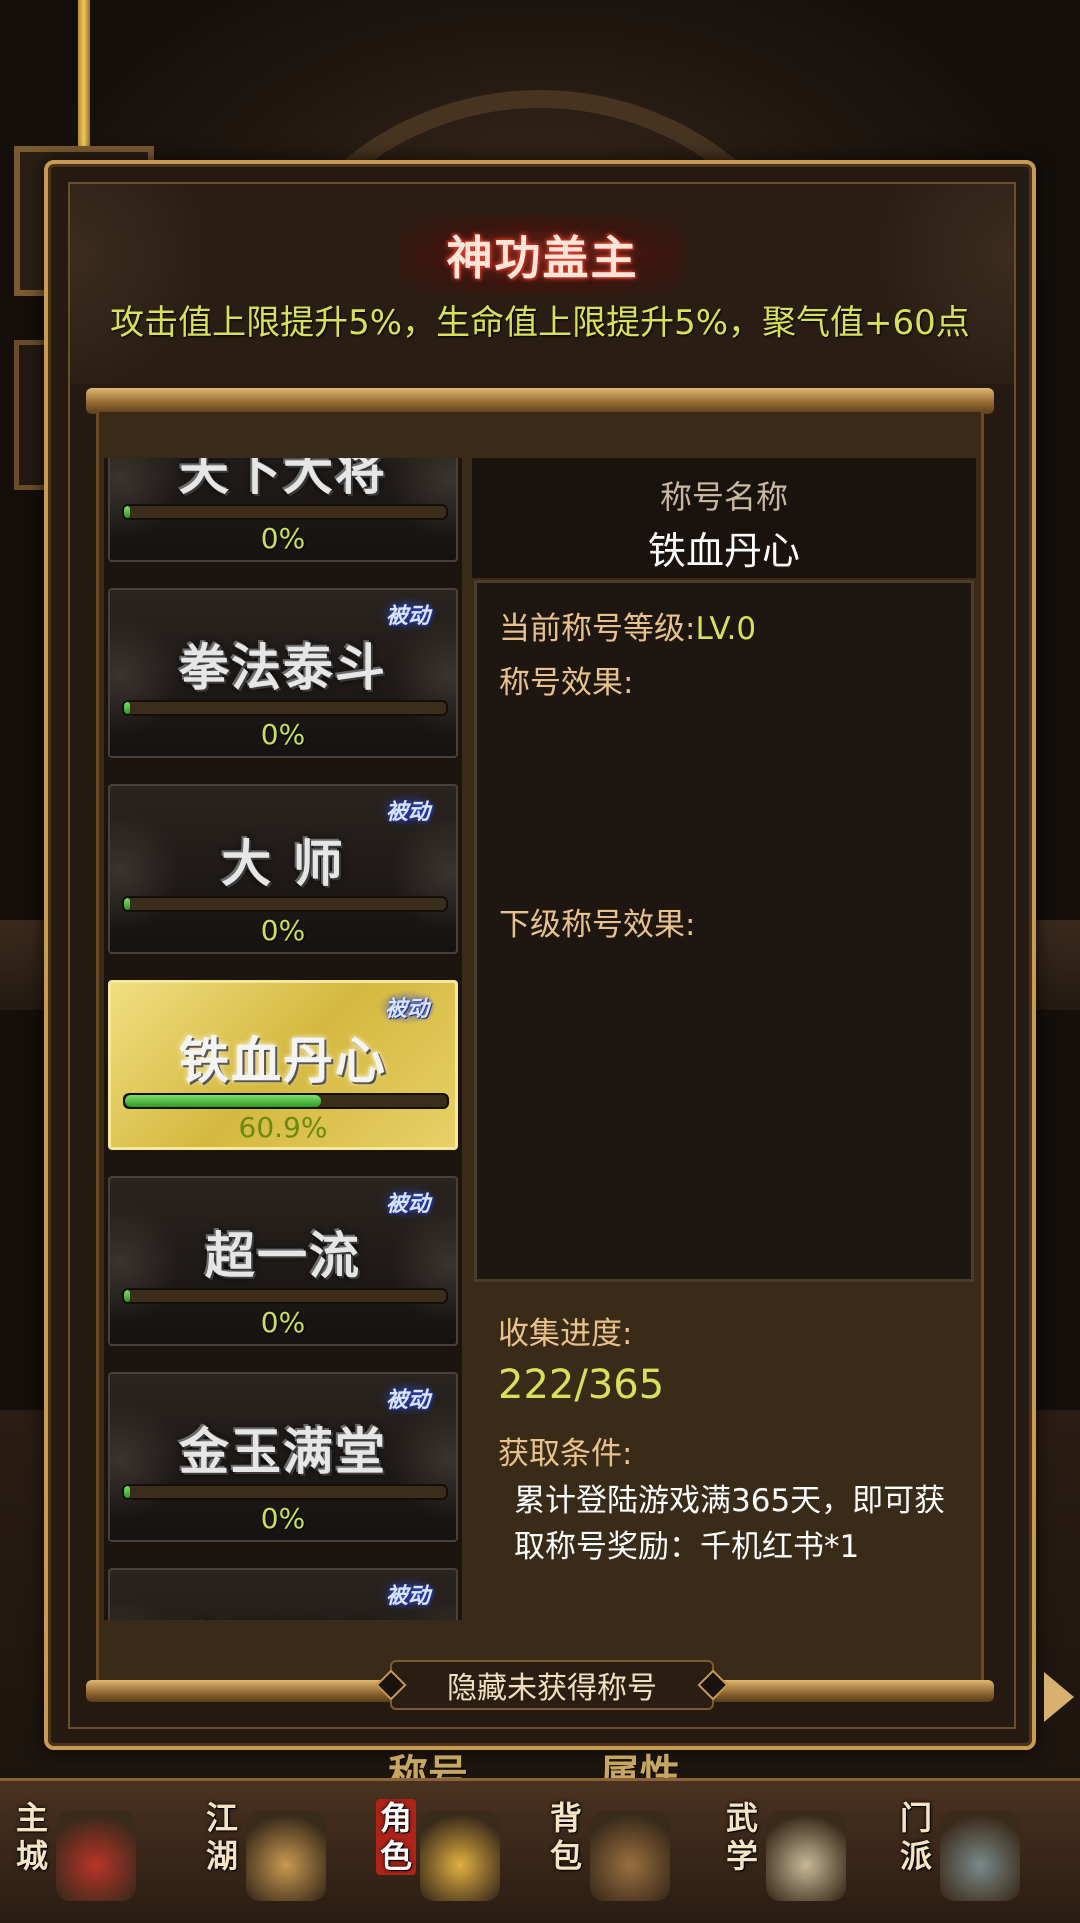  What do you see at coordinates (283, 1060) in the screenshot?
I see `title-card-name: 铁血丹心` at bounding box center [283, 1060].